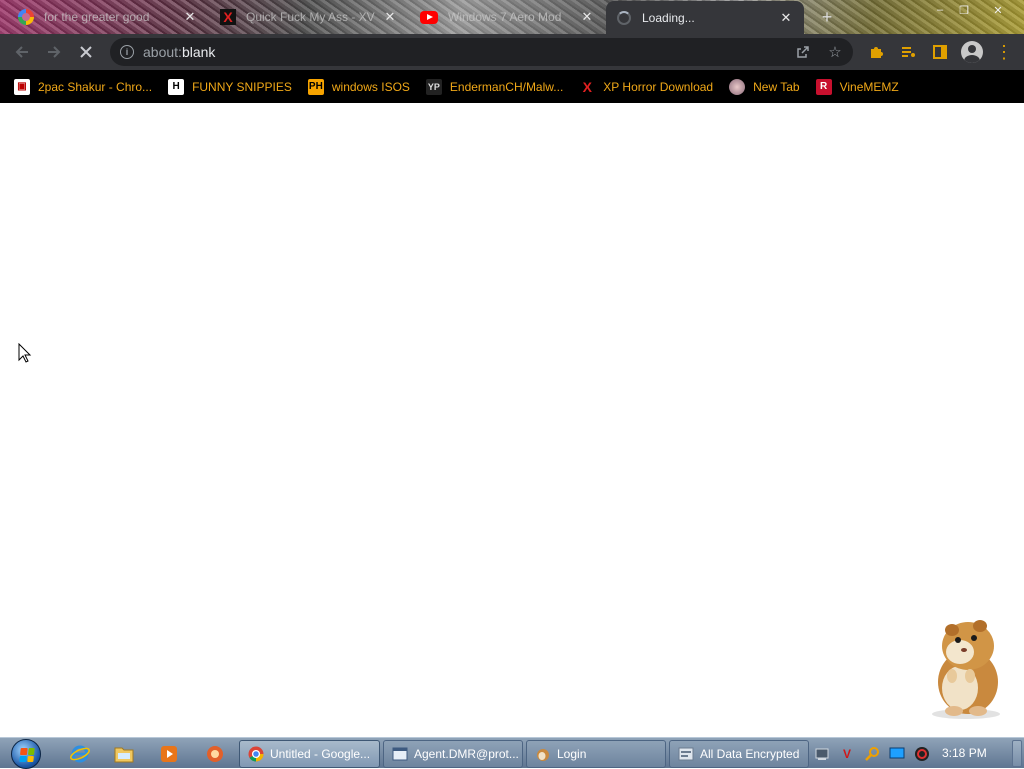 This screenshot has height=769, width=1024. I want to click on loading-spinner-icon, so click(624, 18).